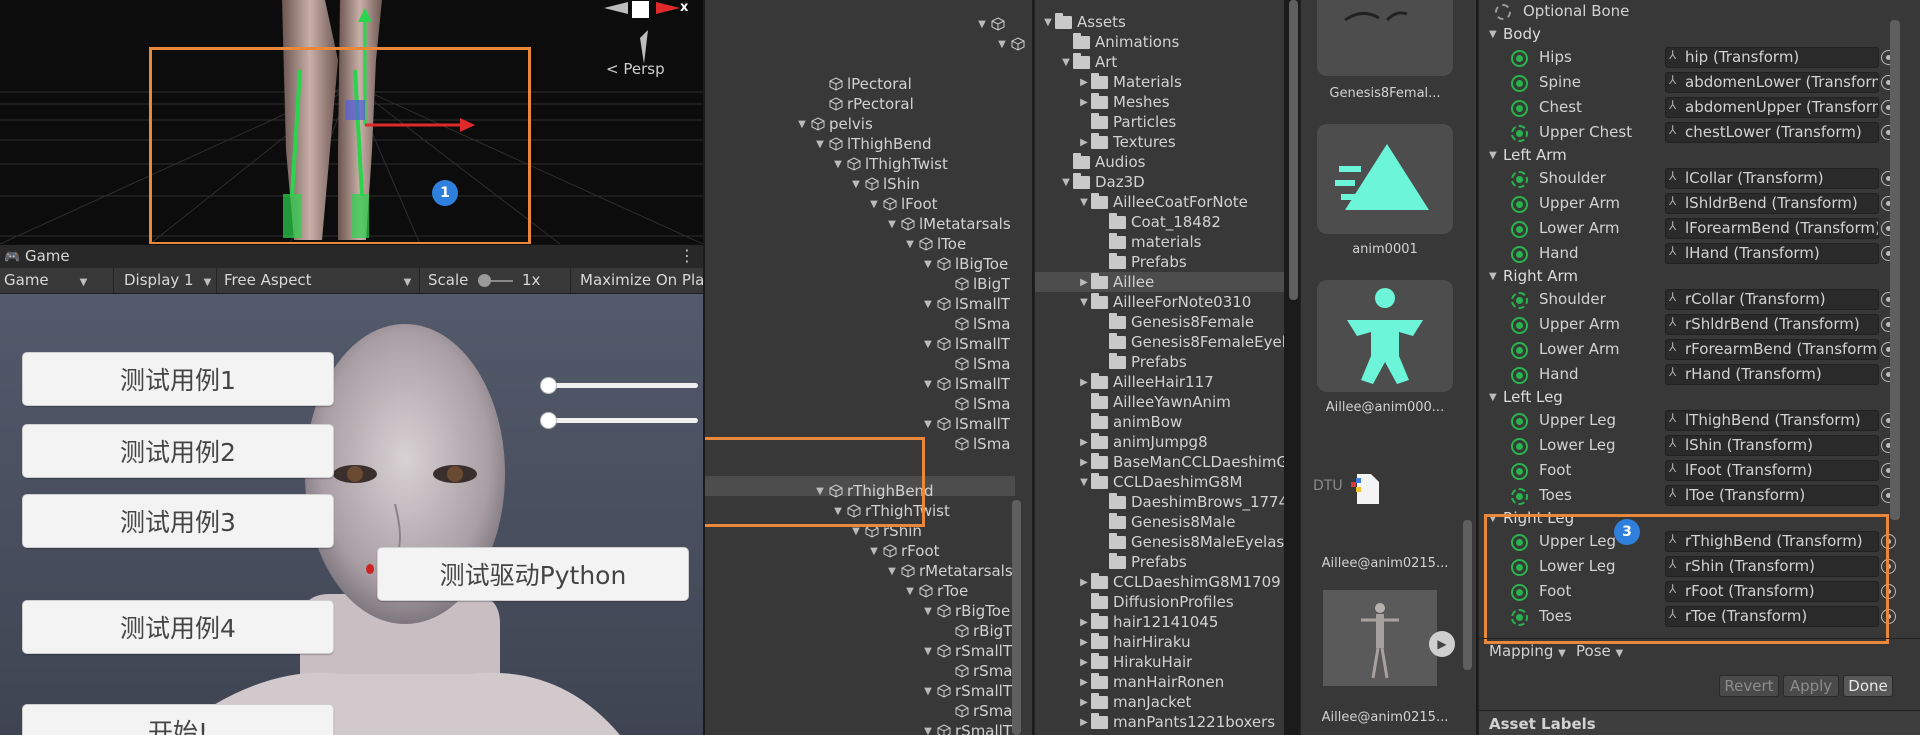  Describe the element at coordinates (1150, 682) in the screenshot. I see `folder-row: ▶ manHairRonen` at that location.